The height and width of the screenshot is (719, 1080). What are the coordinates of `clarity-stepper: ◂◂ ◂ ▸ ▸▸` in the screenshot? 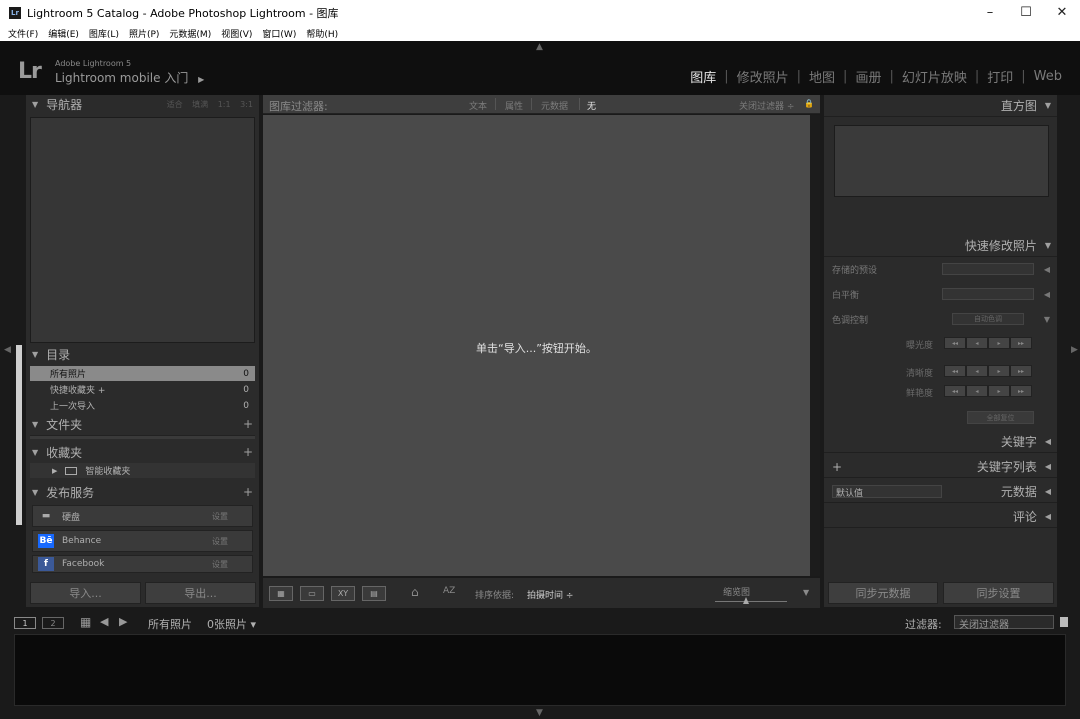 It's located at (988, 371).